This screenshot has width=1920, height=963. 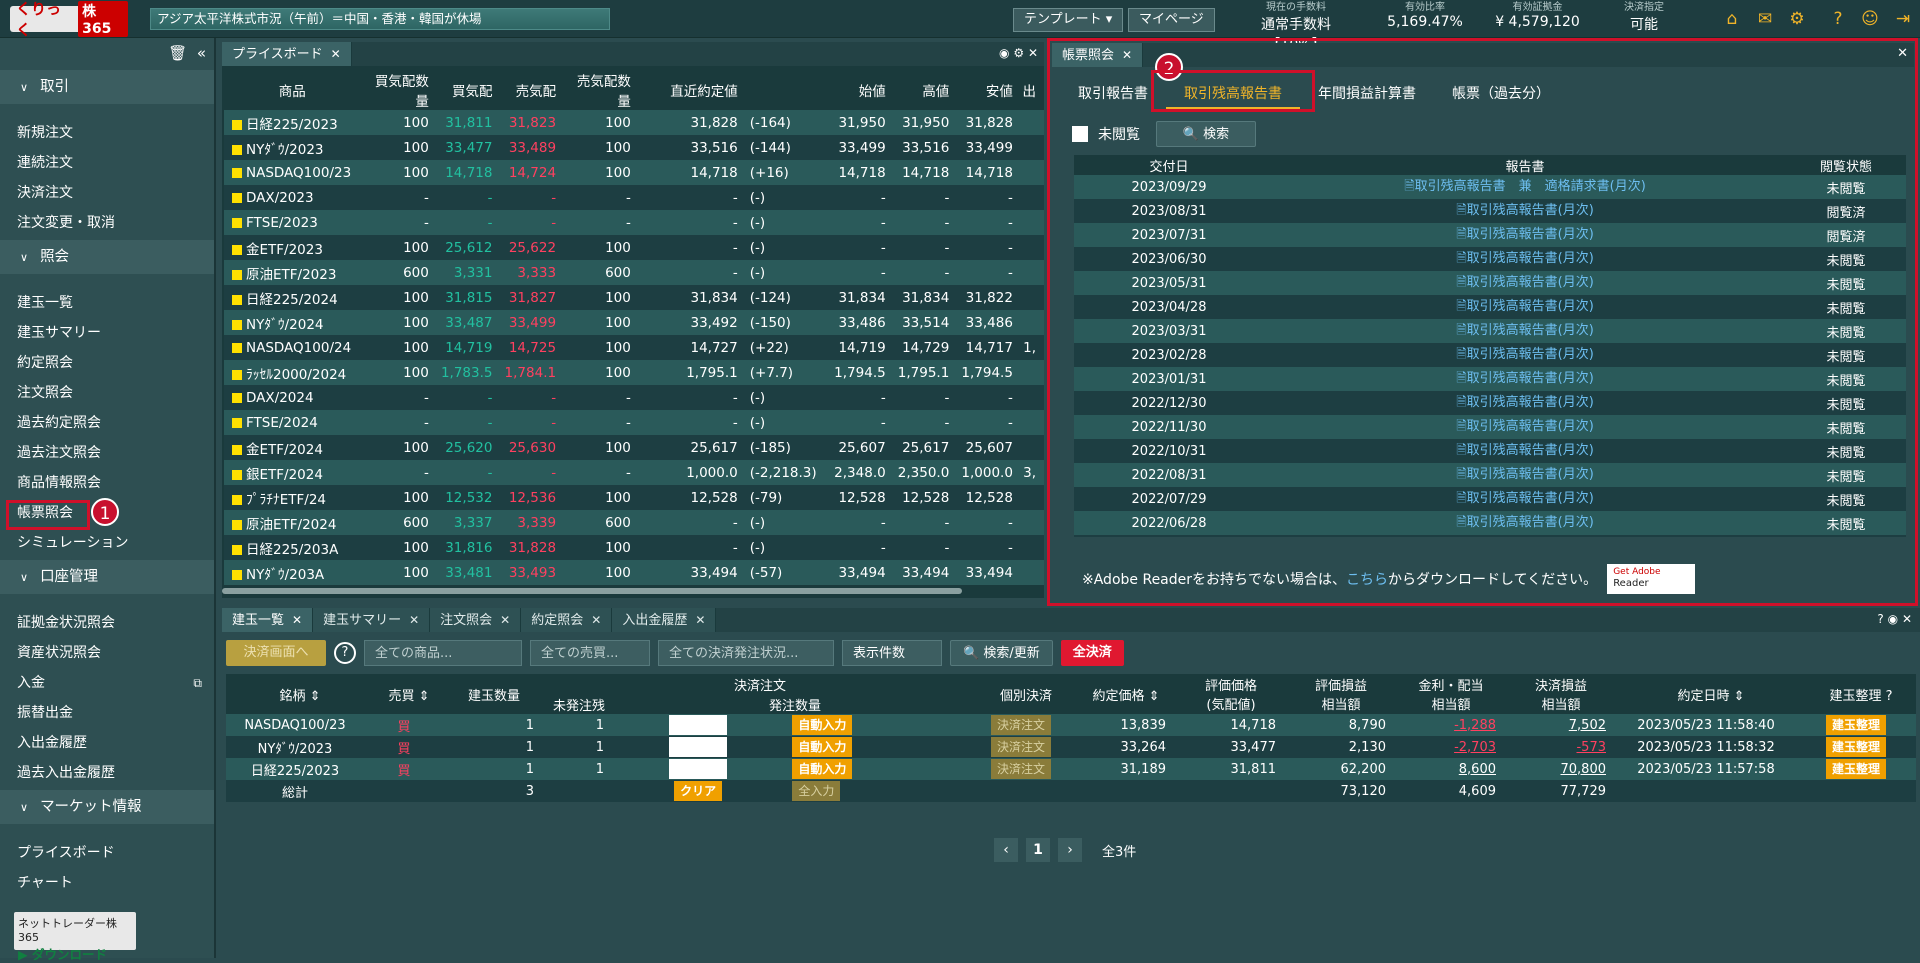 What do you see at coordinates (1171, 20) in the screenshot?
I see `mypage-button: マイページ` at bounding box center [1171, 20].